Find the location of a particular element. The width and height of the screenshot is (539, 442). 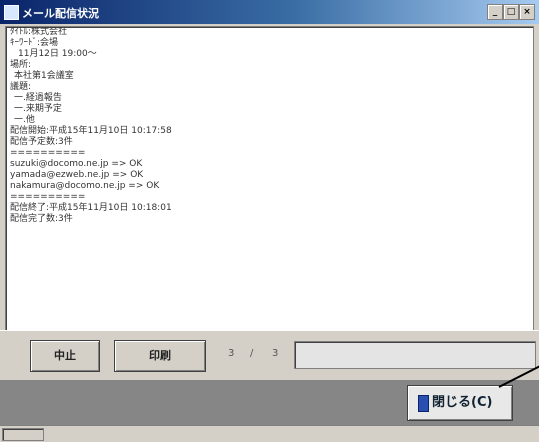

progress-bar is located at coordinates (415, 355).